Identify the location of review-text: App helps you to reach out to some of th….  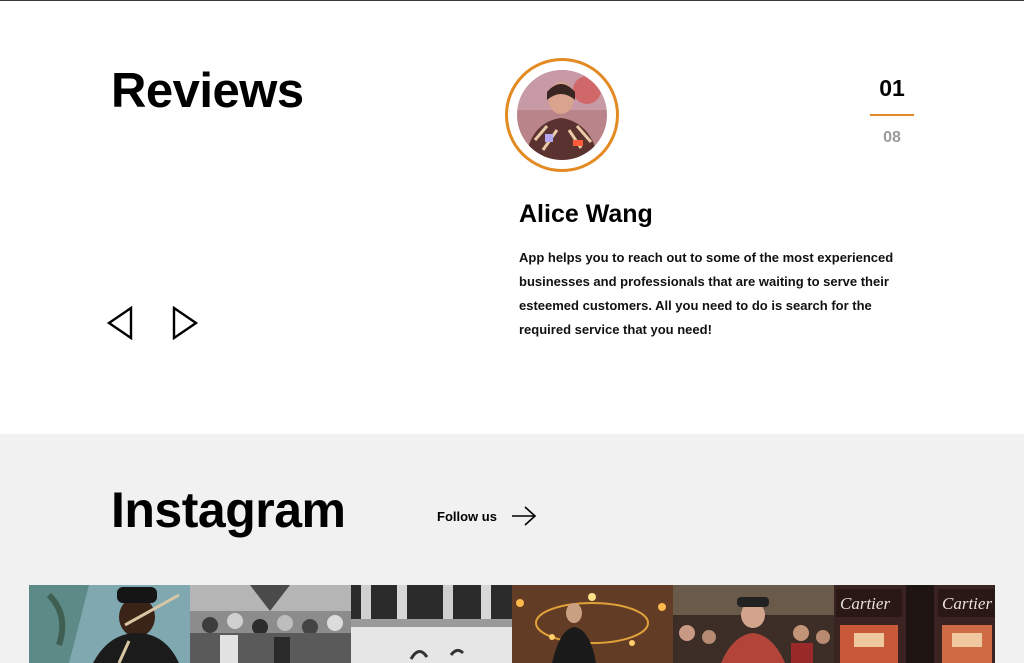
(706, 293).